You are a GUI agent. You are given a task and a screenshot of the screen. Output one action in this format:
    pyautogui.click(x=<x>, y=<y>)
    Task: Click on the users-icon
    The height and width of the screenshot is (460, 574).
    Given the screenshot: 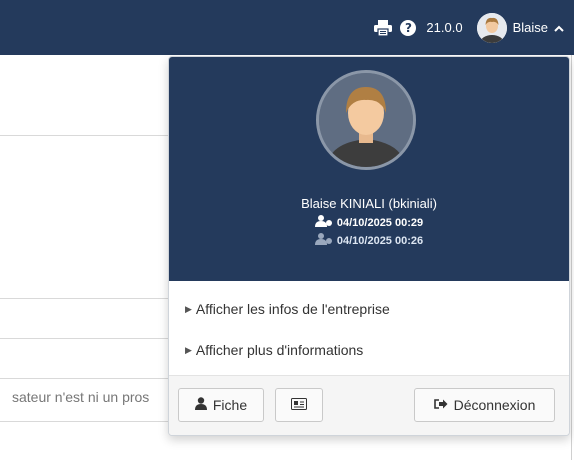 What is the action you would take?
    pyautogui.click(x=323, y=222)
    